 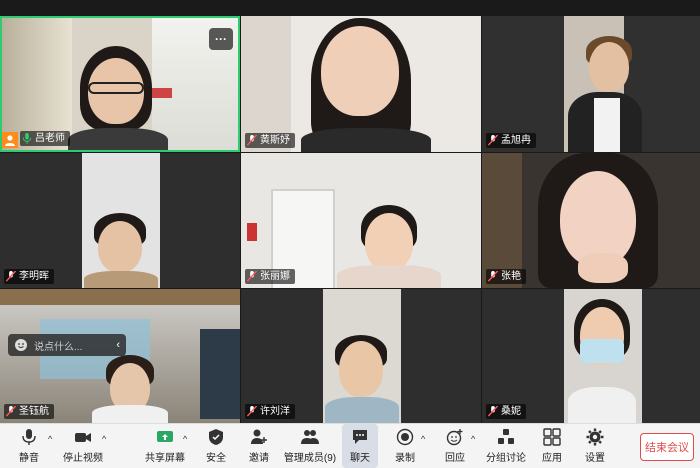 I want to click on more-options-button: ···, so click(x=221, y=39).